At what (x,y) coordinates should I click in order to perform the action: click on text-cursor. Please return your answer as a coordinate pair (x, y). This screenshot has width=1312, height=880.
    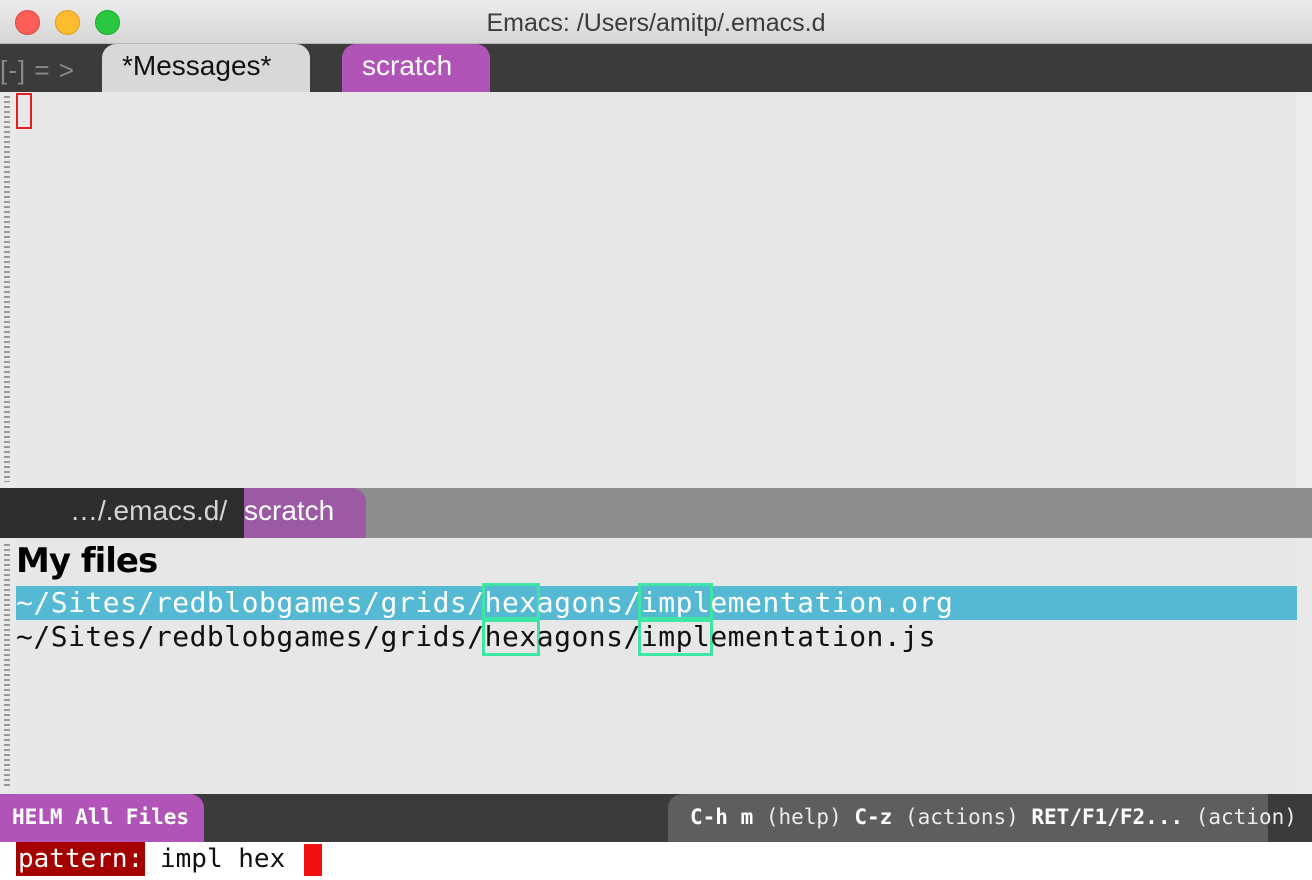
    Looking at the image, I should click on (24, 111).